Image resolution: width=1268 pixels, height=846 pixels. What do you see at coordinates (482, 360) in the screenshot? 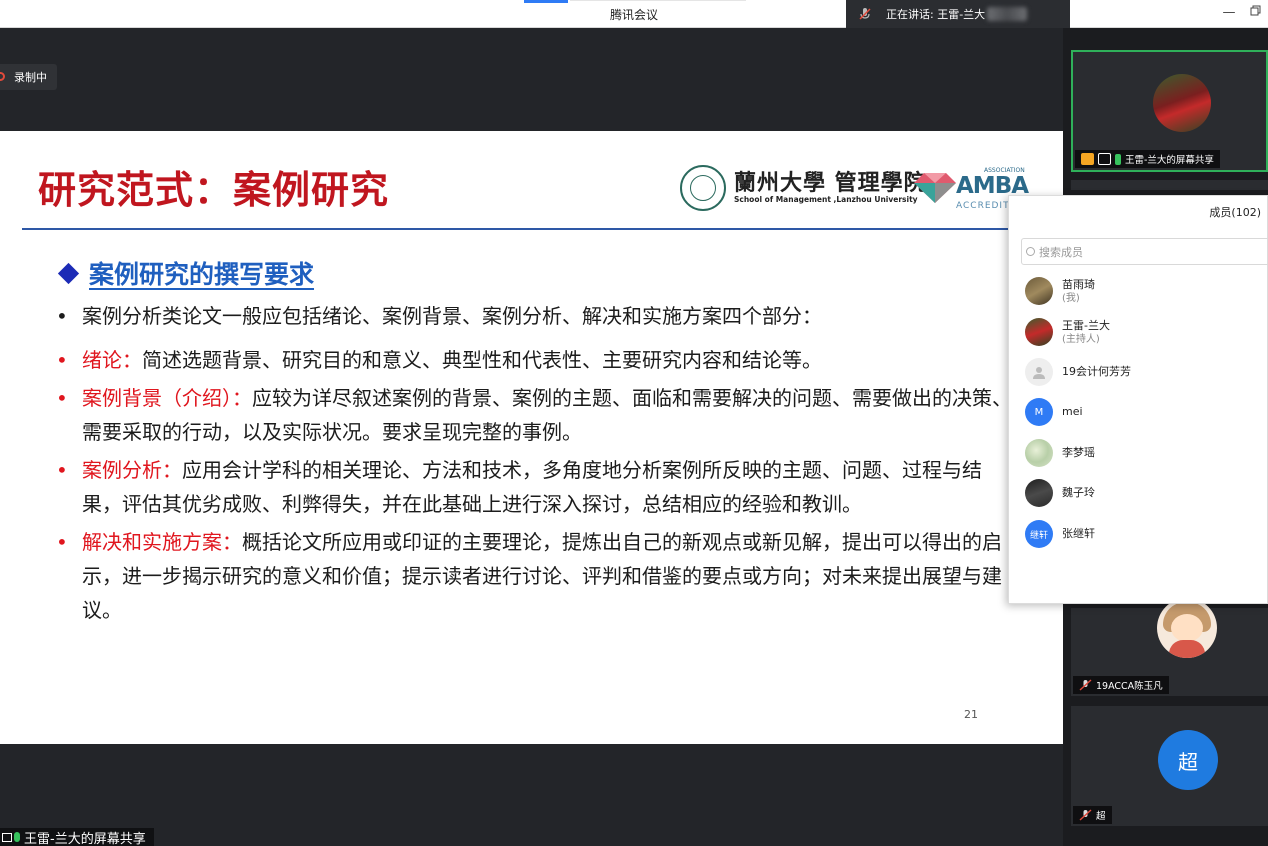
I see `item-text: 简述选题背景、研究目的和意义、典型性和代表性、主要研究内容和结论等。` at bounding box center [482, 360].